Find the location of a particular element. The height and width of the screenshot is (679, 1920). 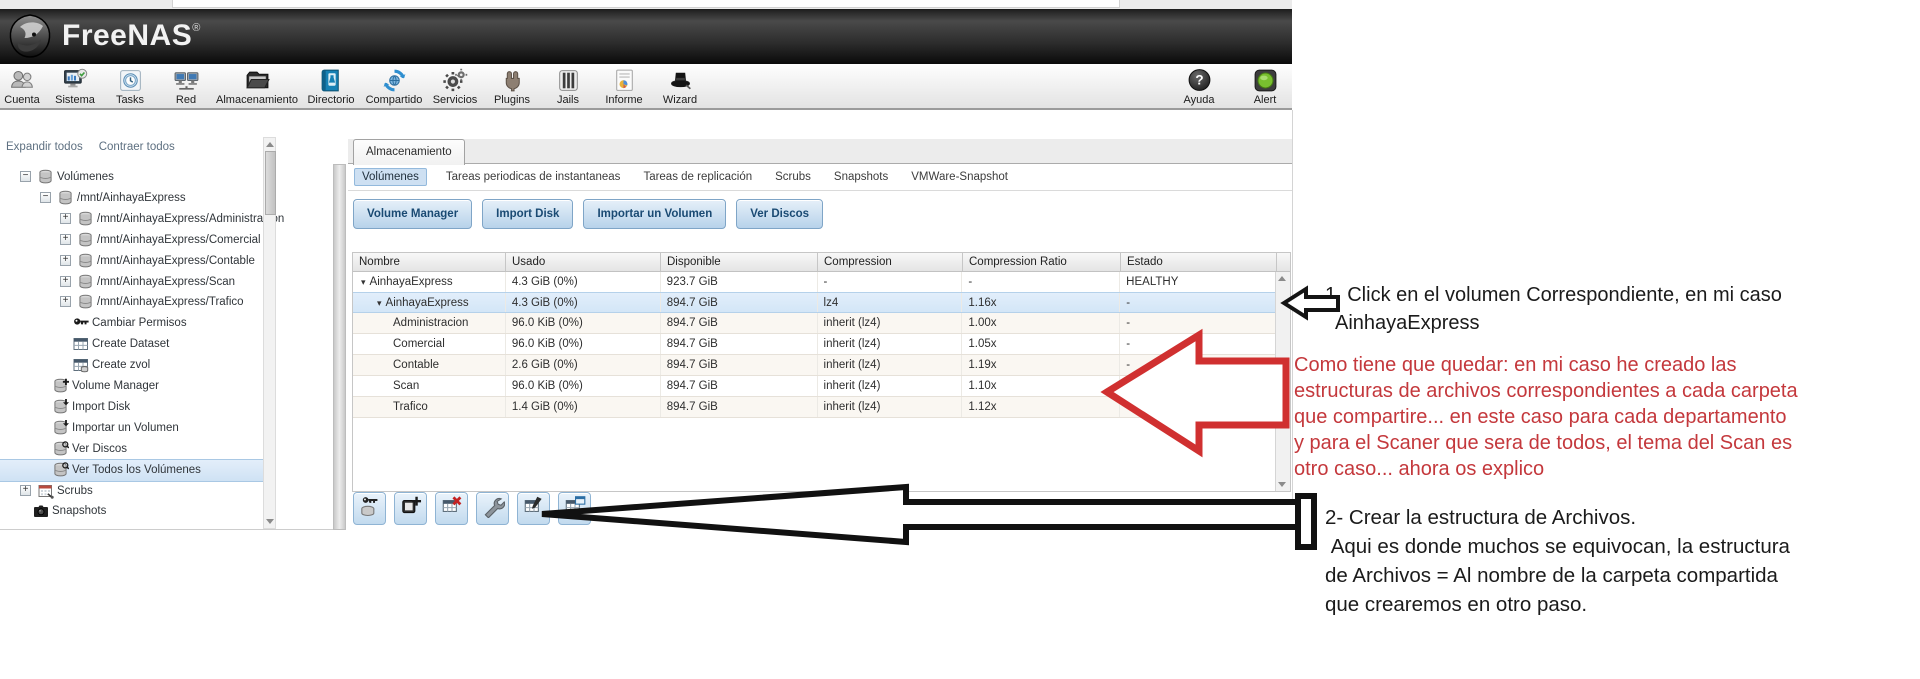

tree-item-mnt-ainhayaexpress-administracion: + /mnt/AinhayaExpress/Administracion is located at coordinates (142, 219).